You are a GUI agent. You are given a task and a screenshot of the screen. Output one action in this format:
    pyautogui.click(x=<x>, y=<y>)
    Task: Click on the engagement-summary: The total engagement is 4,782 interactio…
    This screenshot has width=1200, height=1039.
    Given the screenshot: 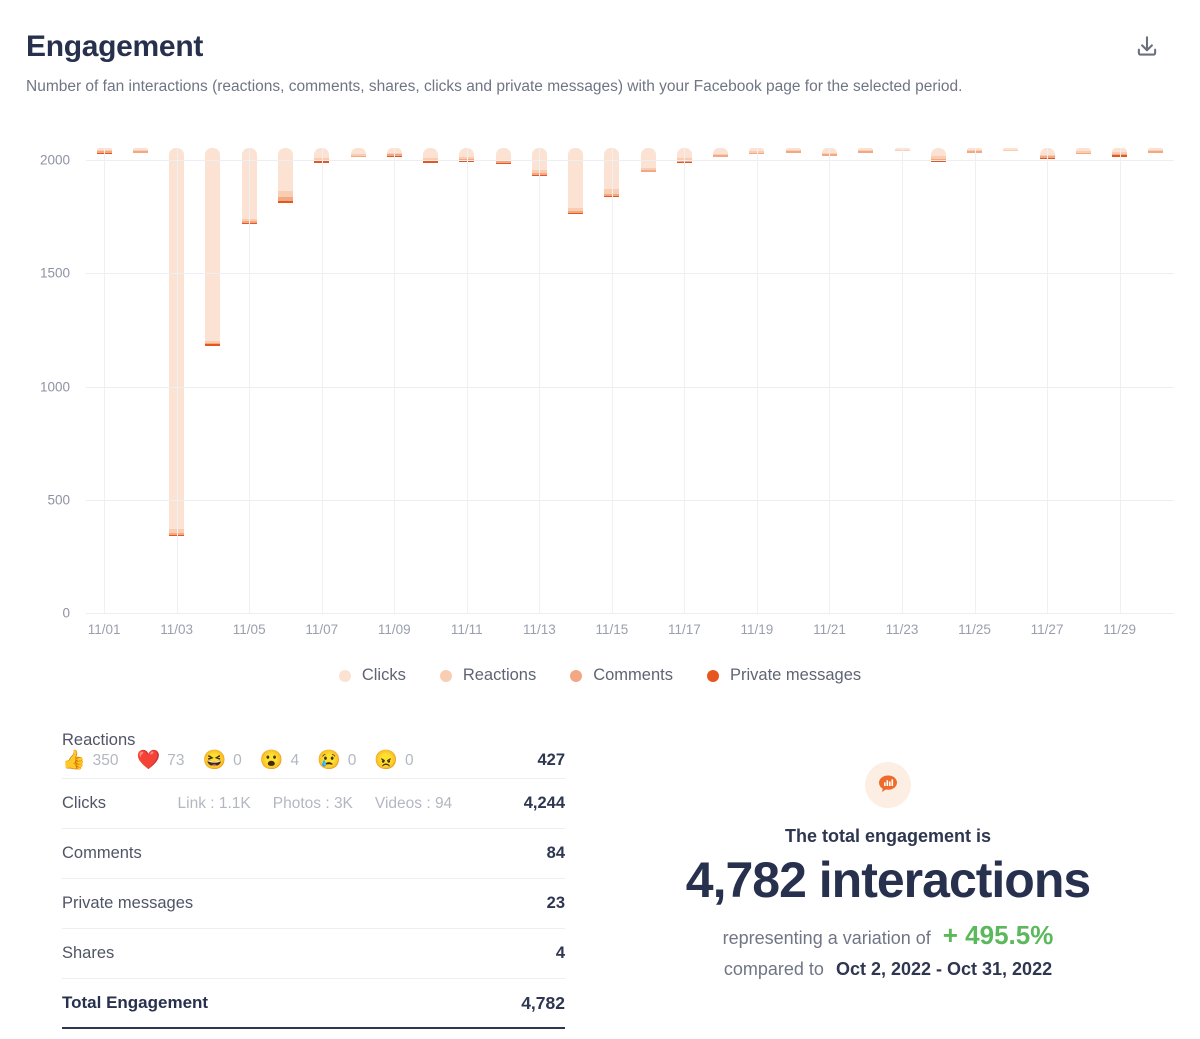 What is the action you would take?
    pyautogui.click(x=888, y=871)
    